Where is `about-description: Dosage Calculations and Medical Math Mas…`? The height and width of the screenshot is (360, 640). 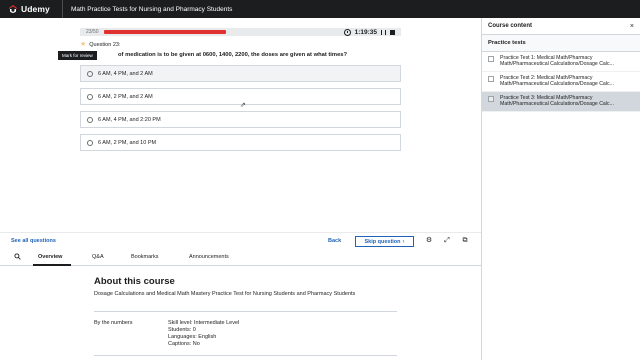
about-description: Dosage Calculations and Medical Math Mas… is located at coordinates (225, 294).